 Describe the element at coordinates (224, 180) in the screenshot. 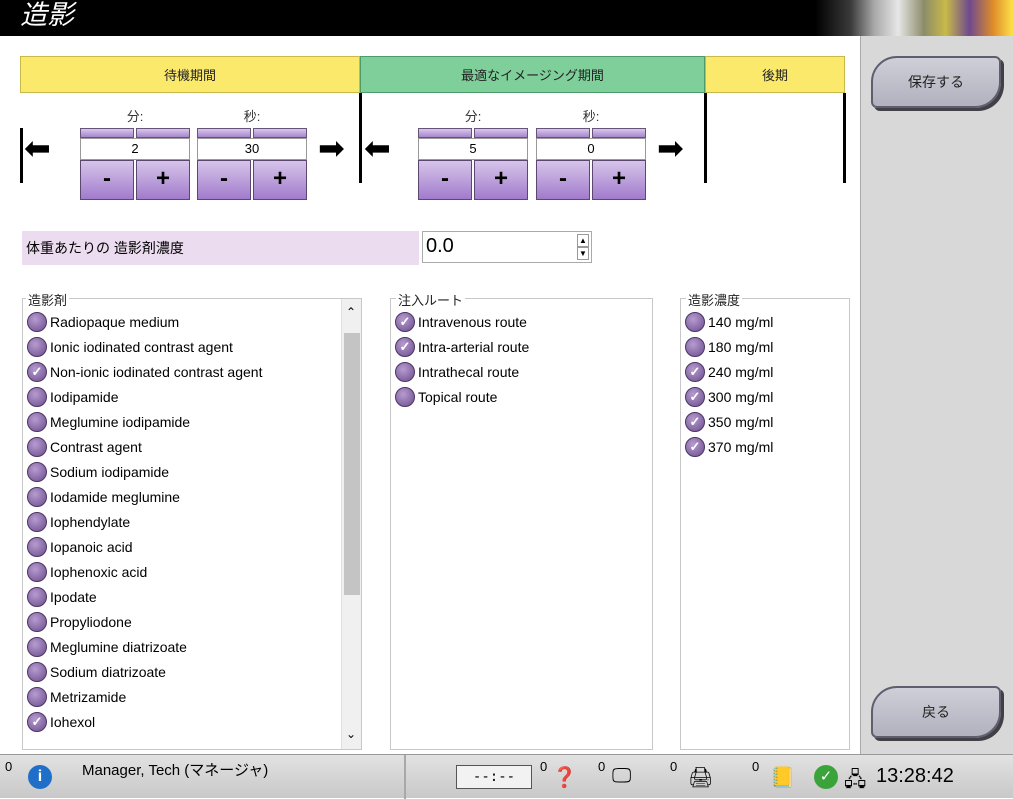

I see `wait-sec-minus-button: -` at that location.